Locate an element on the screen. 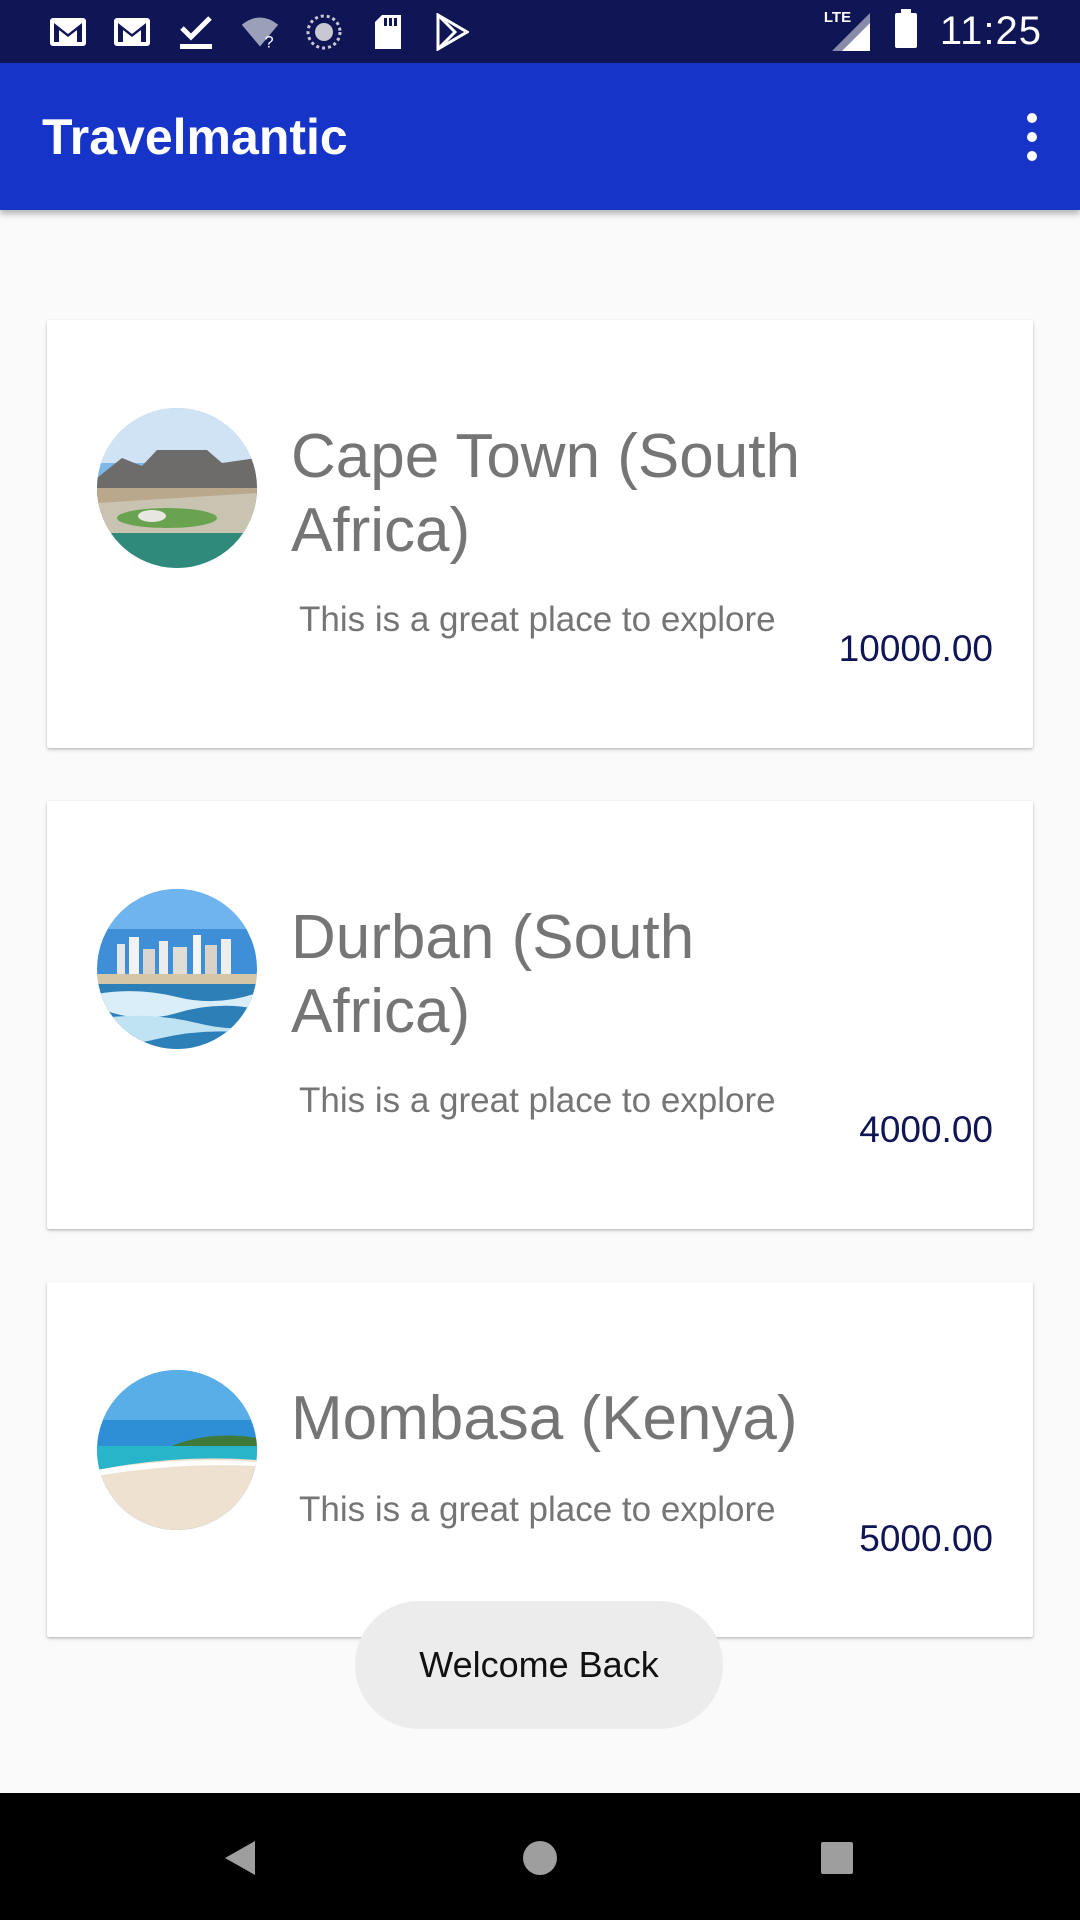 The height and width of the screenshot is (1920, 1080). deal-image-durban is located at coordinates (177, 969).